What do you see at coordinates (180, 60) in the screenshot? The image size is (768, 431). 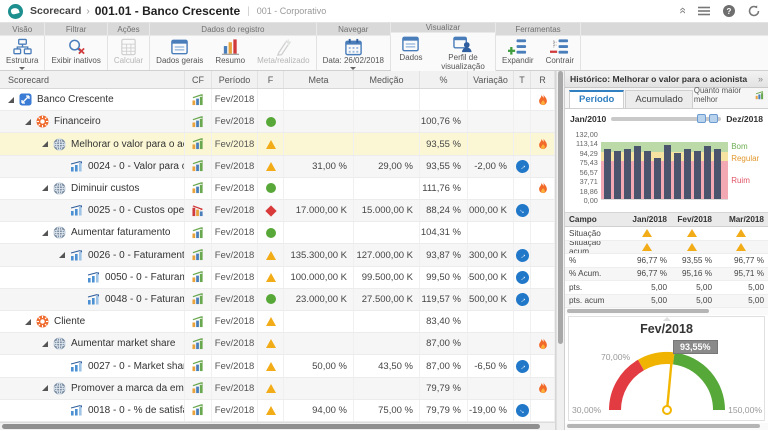 I see `ribbon-button-label: Dados gerais` at bounding box center [180, 60].